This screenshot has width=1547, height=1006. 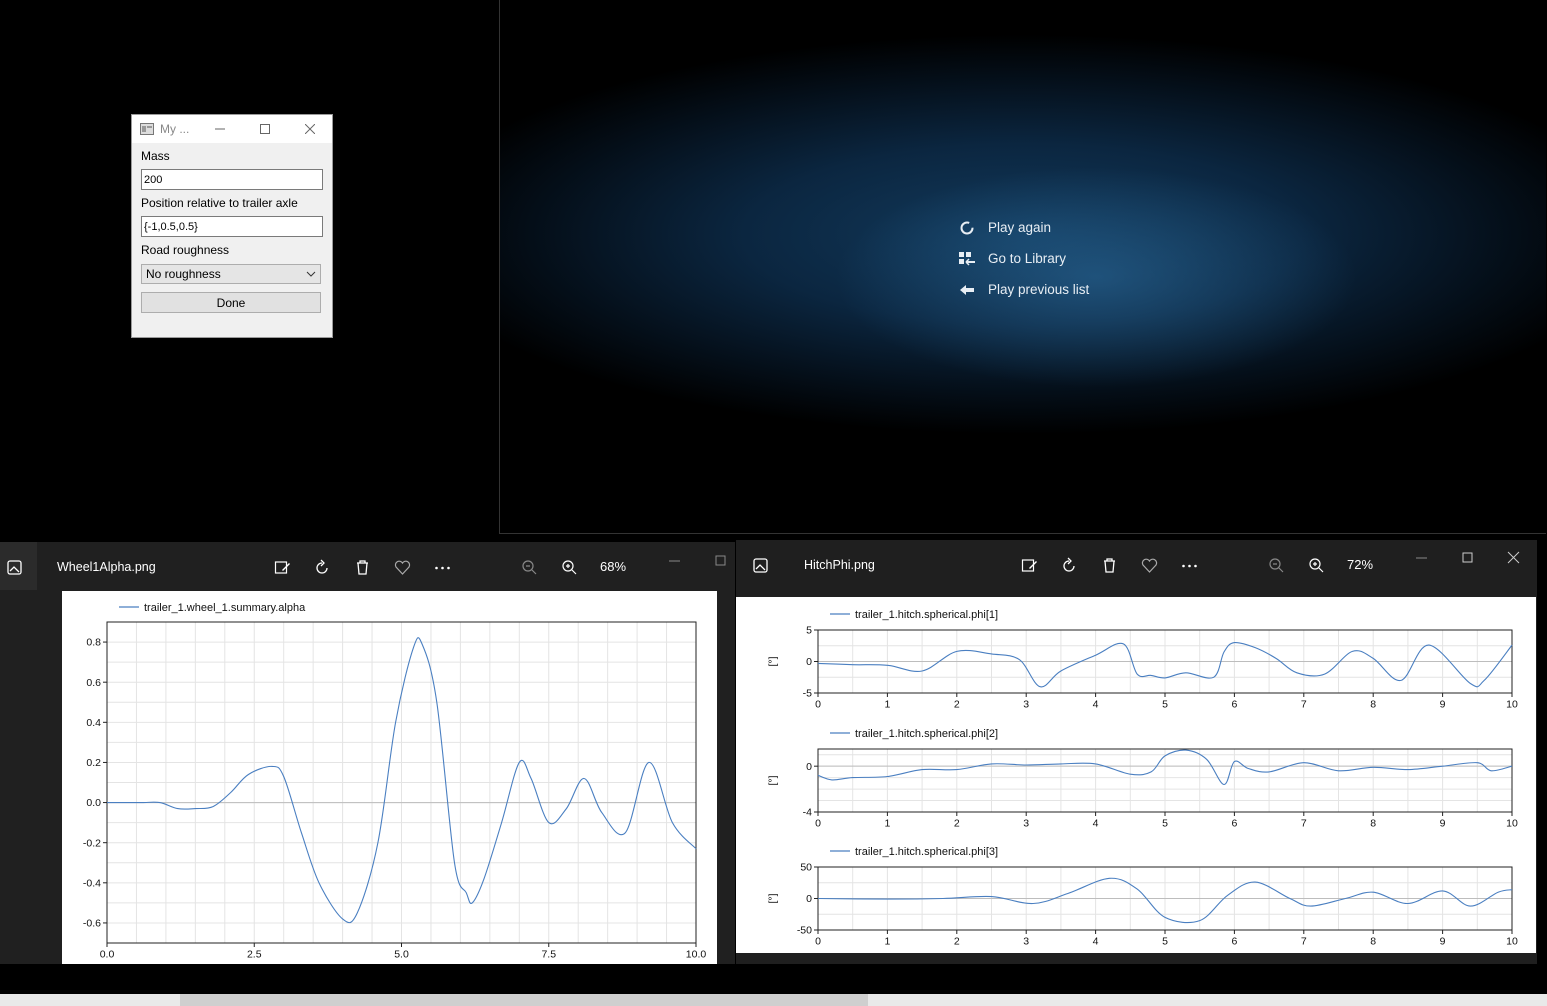 What do you see at coordinates (1039, 289) in the screenshot?
I see `play-previous-list-label: Play previous list` at bounding box center [1039, 289].